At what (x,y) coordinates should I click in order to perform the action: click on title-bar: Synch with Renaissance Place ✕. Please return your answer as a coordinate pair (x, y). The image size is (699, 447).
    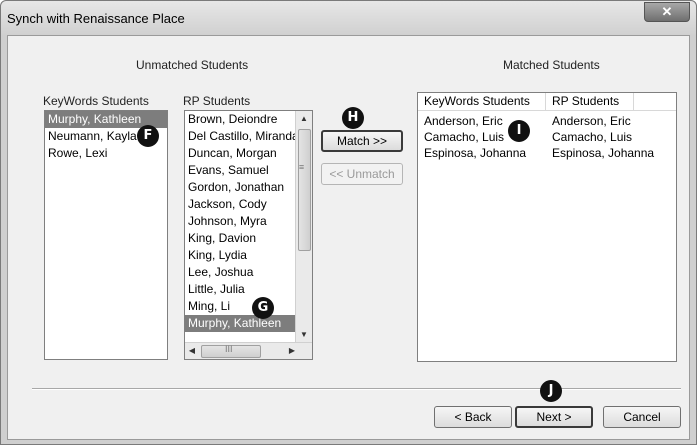
    Looking at the image, I should click on (348, 18).